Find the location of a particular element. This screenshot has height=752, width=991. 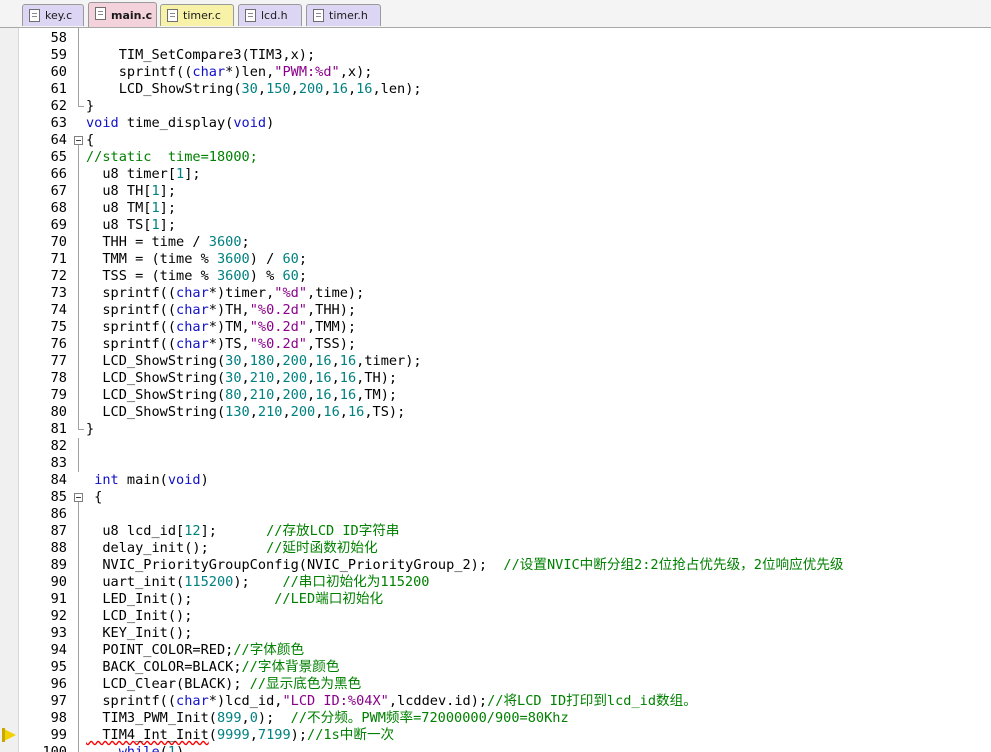

line-number: 85 is located at coordinates (58, 497).